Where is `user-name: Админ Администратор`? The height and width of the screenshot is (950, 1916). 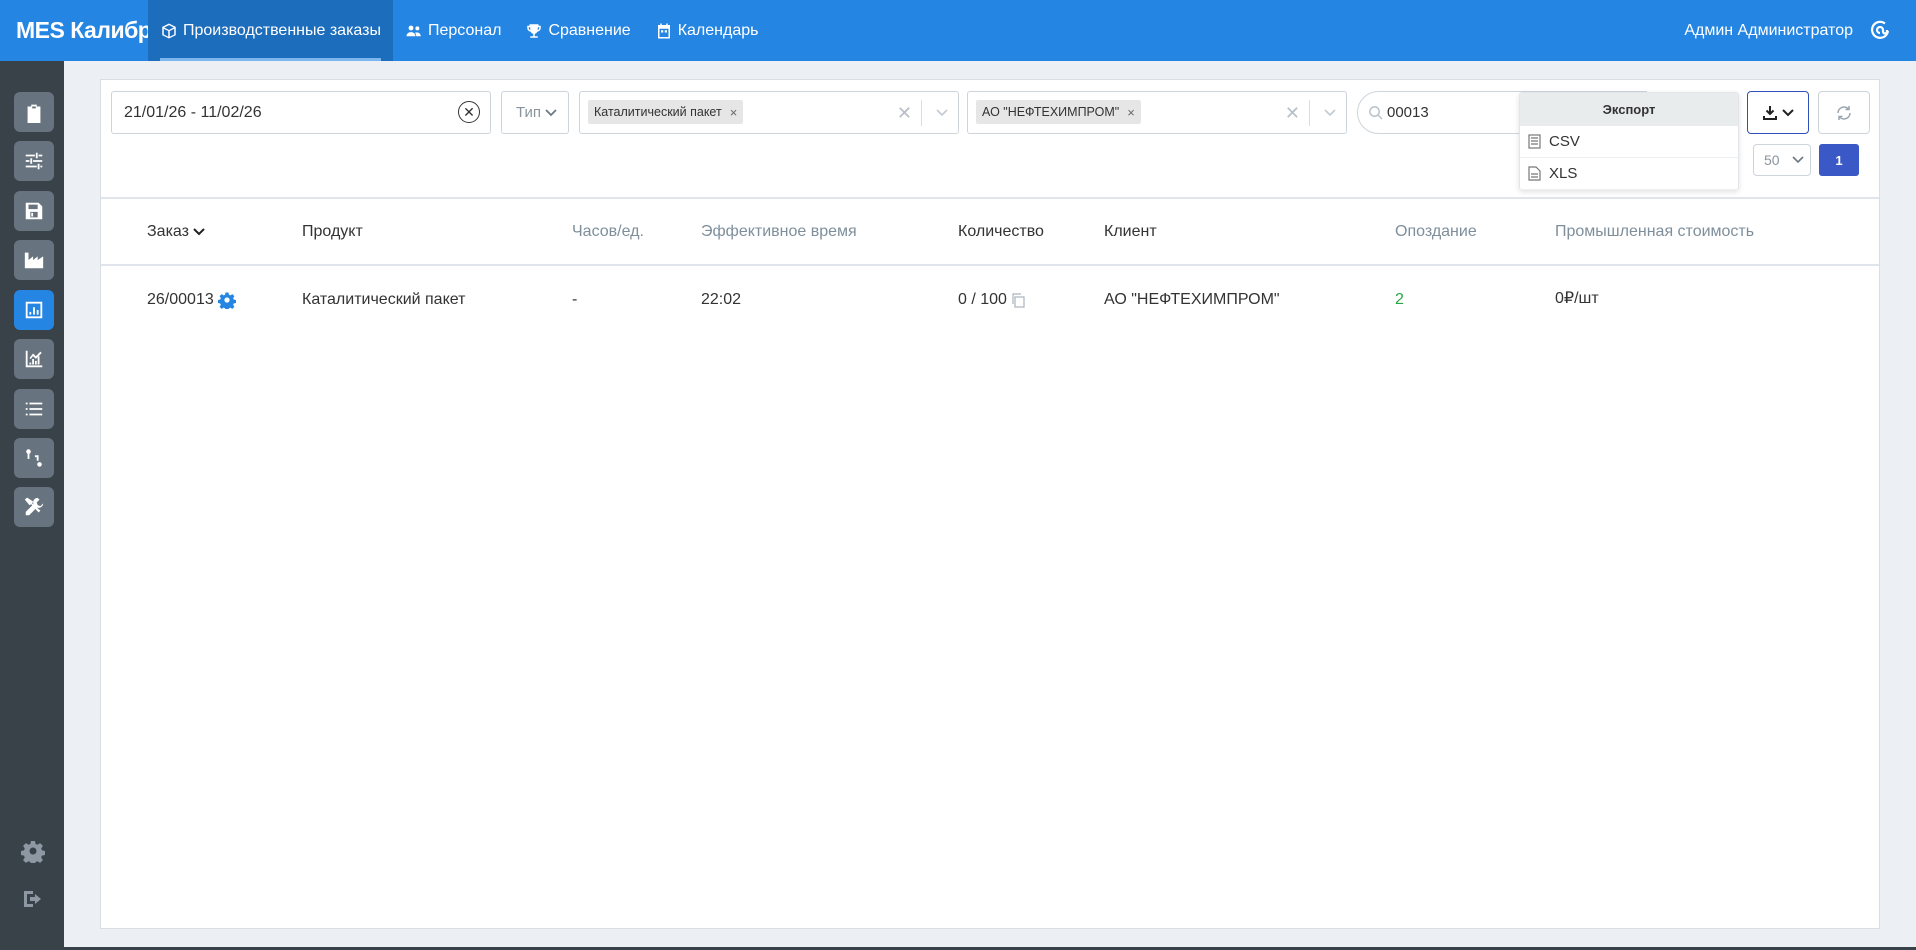
user-name: Админ Администратор is located at coordinates (1768, 30).